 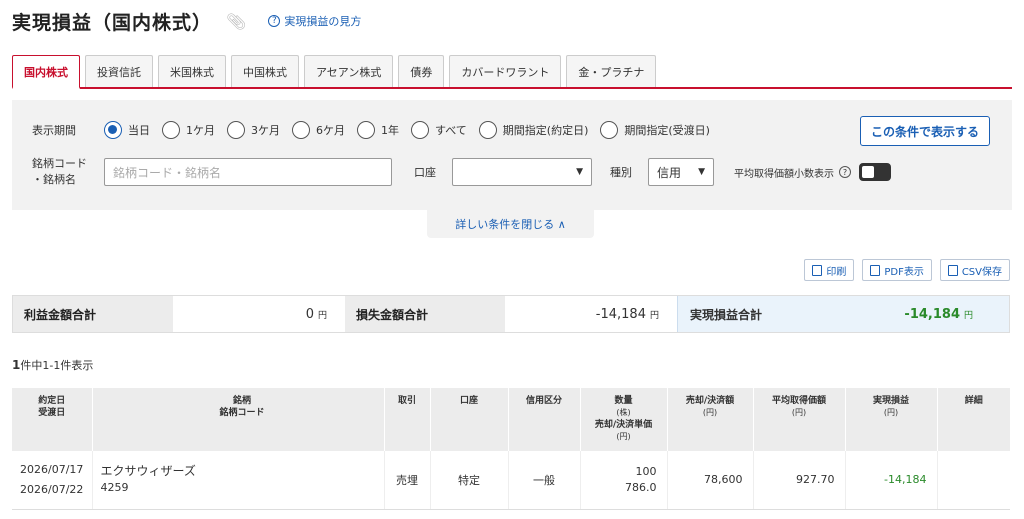 What do you see at coordinates (59, 171) in the screenshot?
I see `stock-label: 銘柄コード ・銘柄名` at bounding box center [59, 171].